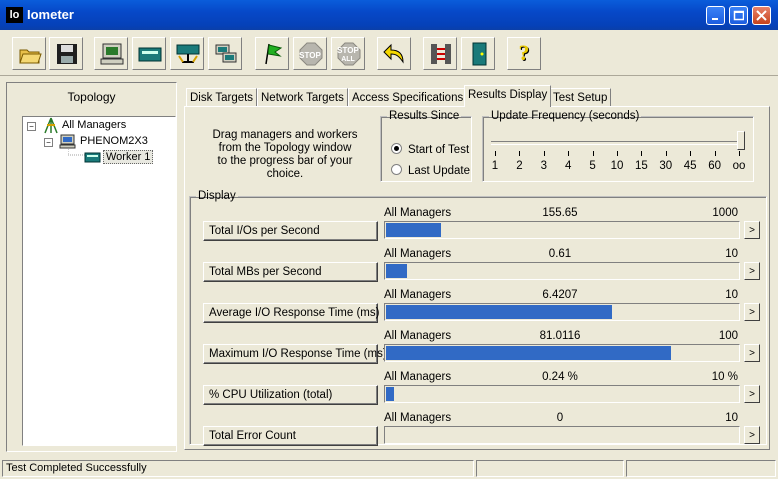 The image size is (778, 479). I want to click on reset-workers-icon, so click(393, 53).